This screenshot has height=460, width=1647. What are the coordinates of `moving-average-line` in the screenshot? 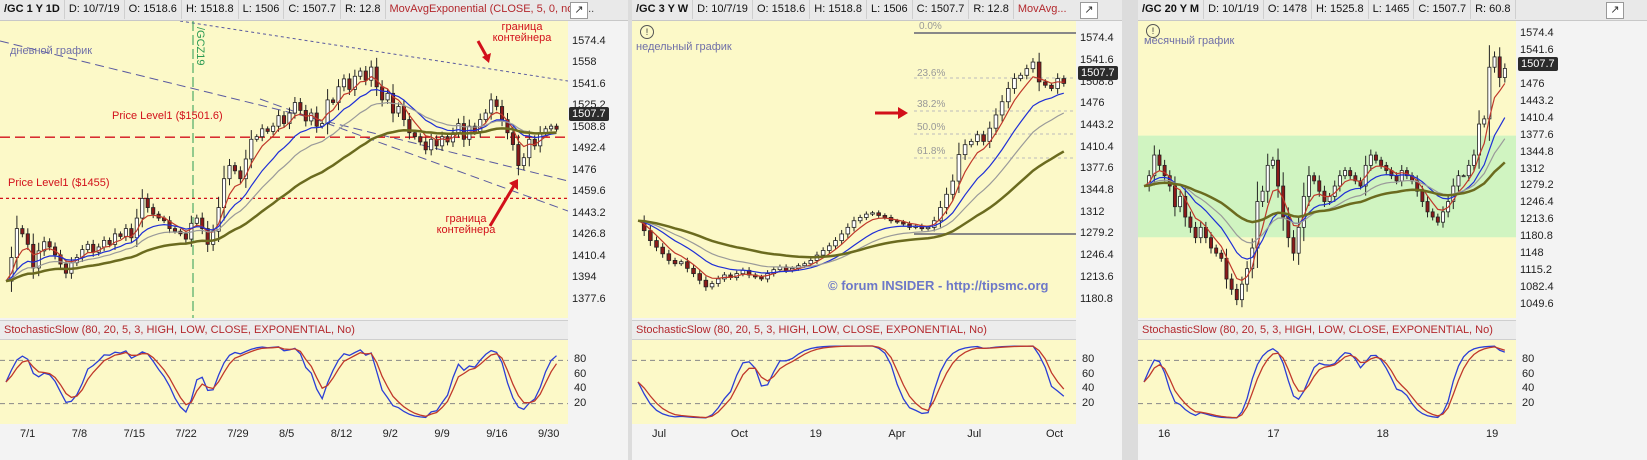 It's located at (281, 205).